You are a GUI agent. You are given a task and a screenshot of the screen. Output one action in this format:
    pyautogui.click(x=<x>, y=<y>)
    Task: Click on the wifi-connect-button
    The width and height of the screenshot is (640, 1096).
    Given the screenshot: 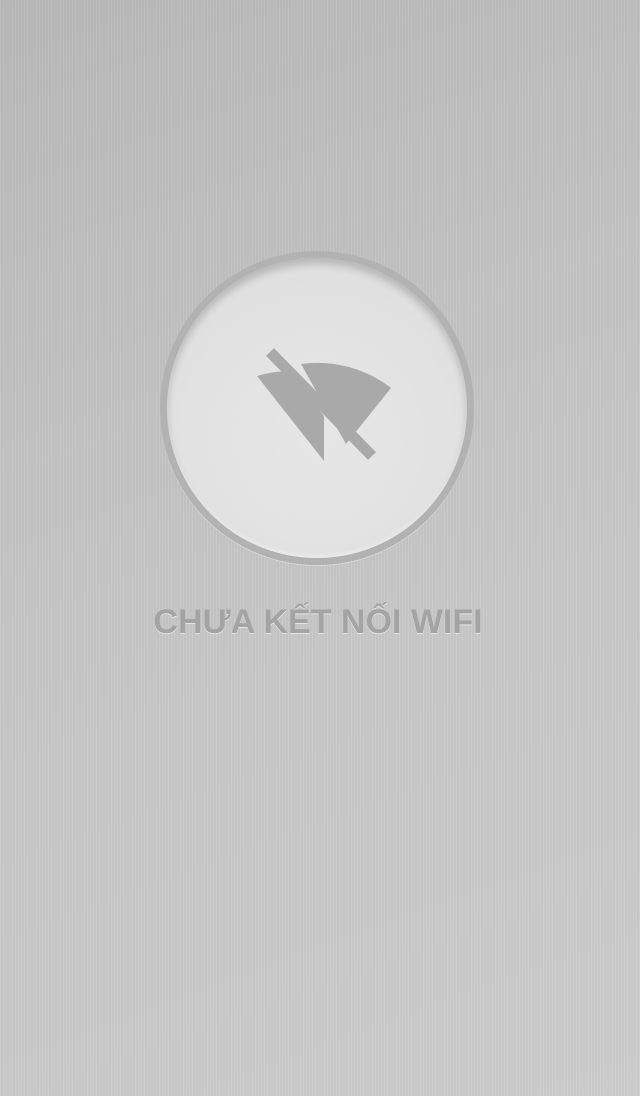 What is the action you would take?
    pyautogui.click(x=317, y=408)
    